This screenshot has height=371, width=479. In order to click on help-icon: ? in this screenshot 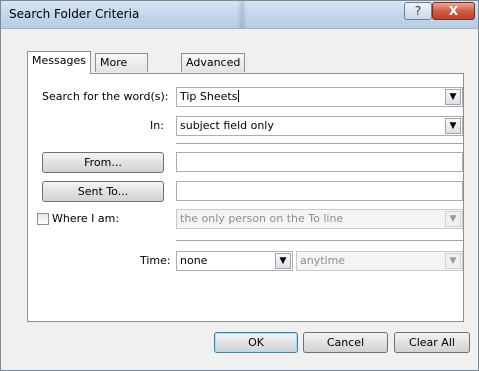, I will do `click(418, 11)`.